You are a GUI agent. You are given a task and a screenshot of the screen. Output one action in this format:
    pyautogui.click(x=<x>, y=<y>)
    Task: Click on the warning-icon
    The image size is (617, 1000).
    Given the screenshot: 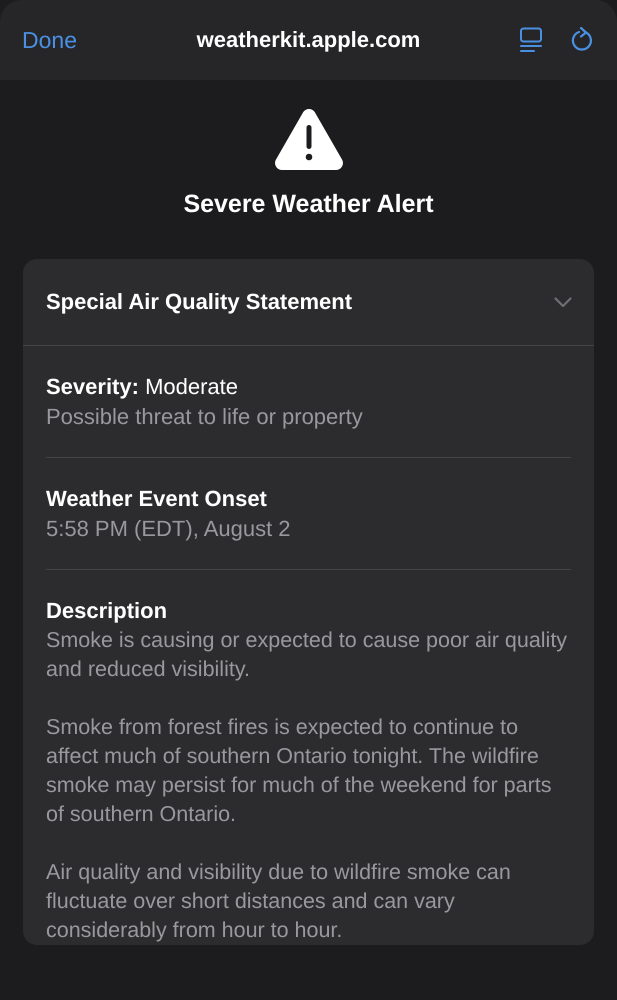 What is the action you would take?
    pyautogui.click(x=309, y=140)
    